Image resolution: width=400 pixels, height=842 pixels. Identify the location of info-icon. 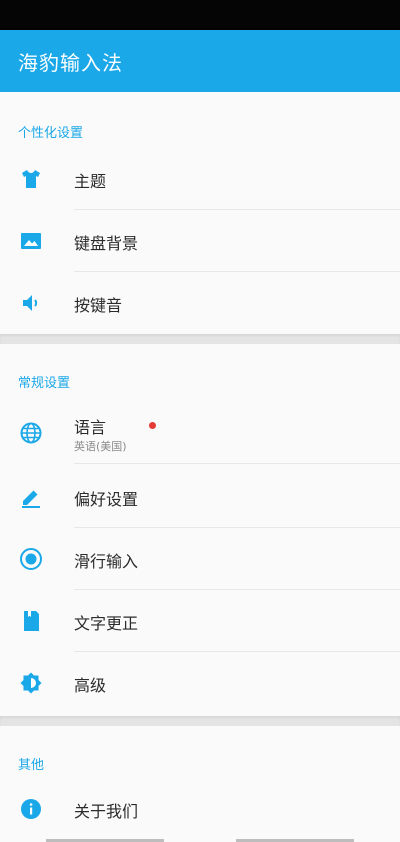
(31, 809).